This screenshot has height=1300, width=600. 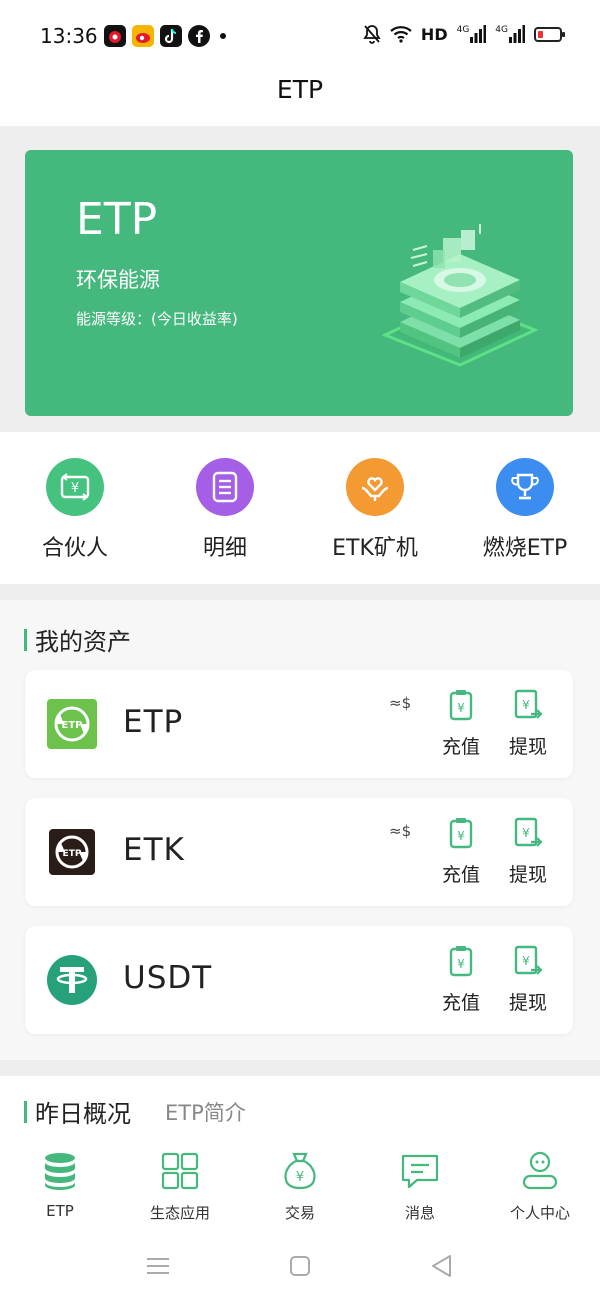 What do you see at coordinates (69, 36) in the screenshot?
I see `status-time: 13:36` at bounding box center [69, 36].